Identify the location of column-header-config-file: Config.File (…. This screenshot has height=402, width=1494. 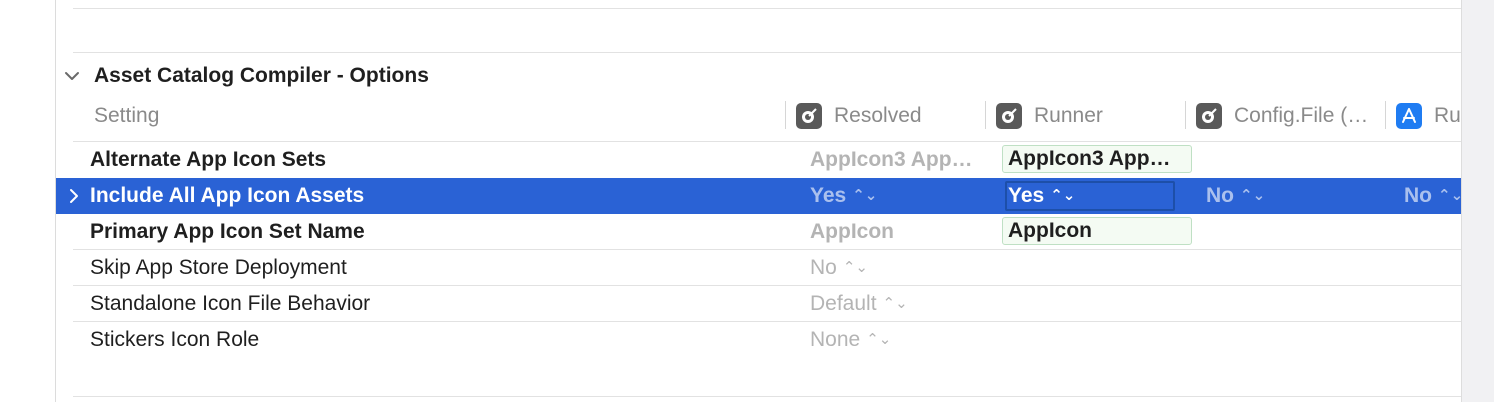
(1282, 116).